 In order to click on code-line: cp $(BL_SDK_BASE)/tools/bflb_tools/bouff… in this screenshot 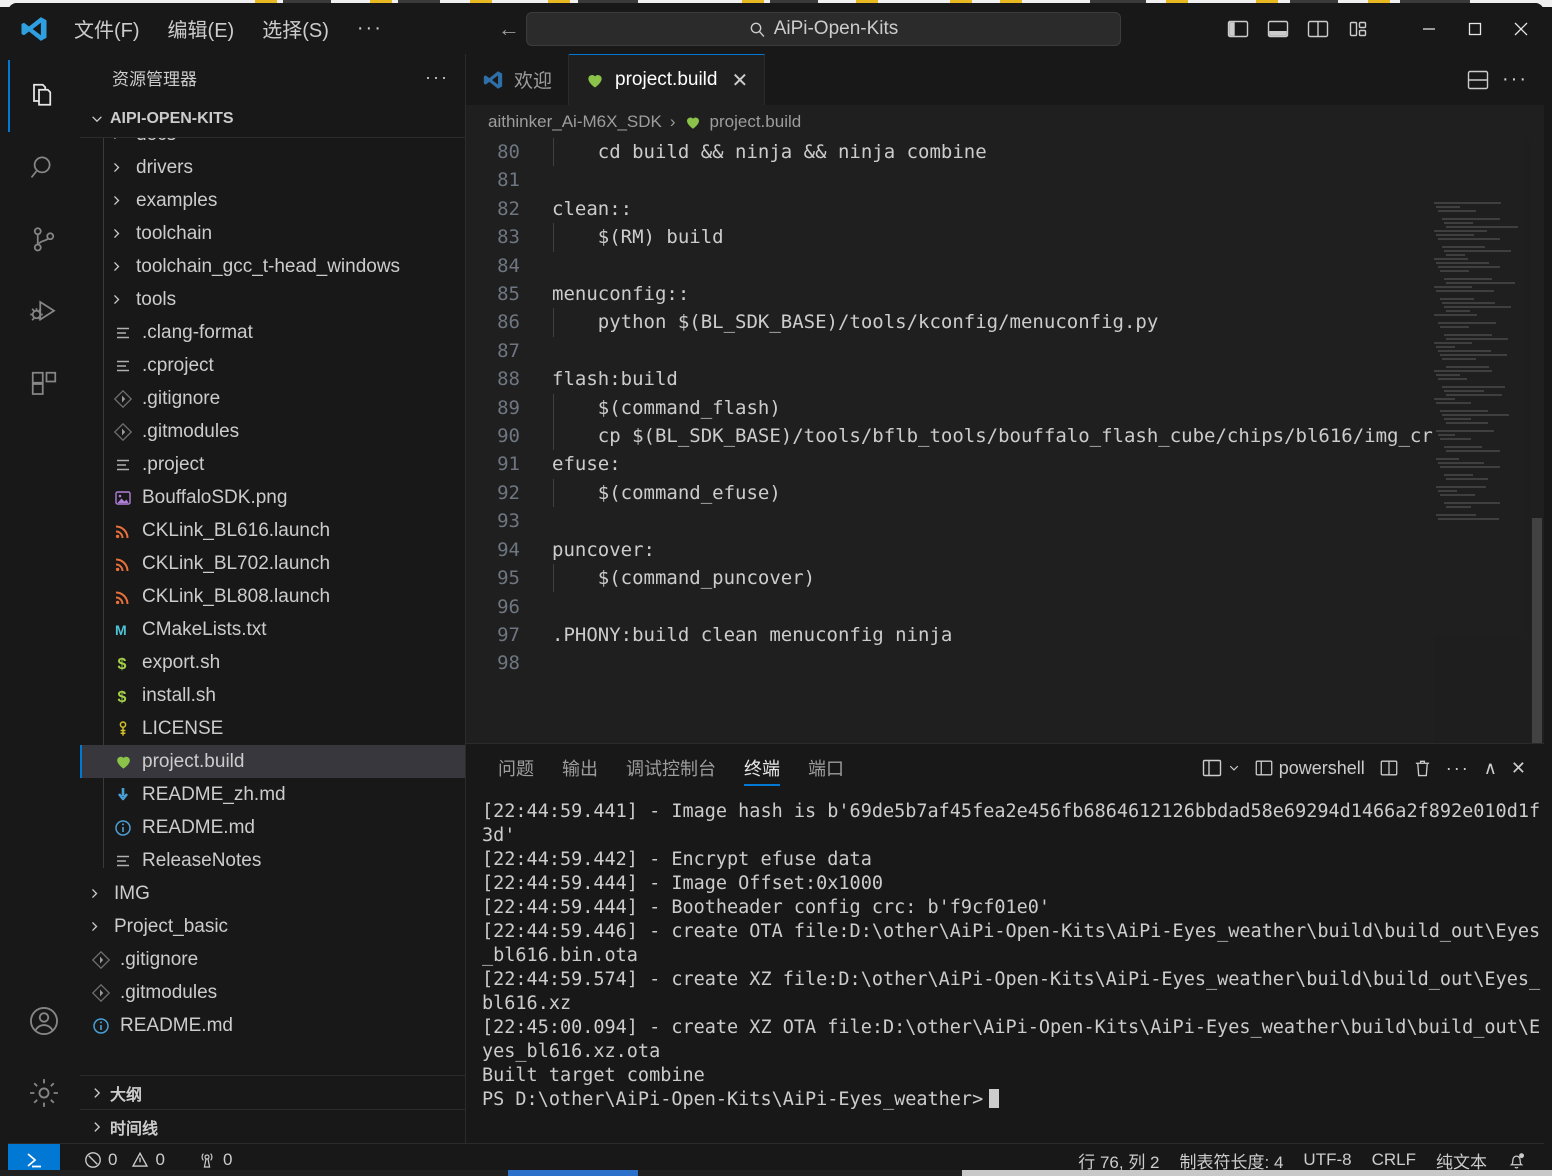, I will do `click(1048, 436)`.